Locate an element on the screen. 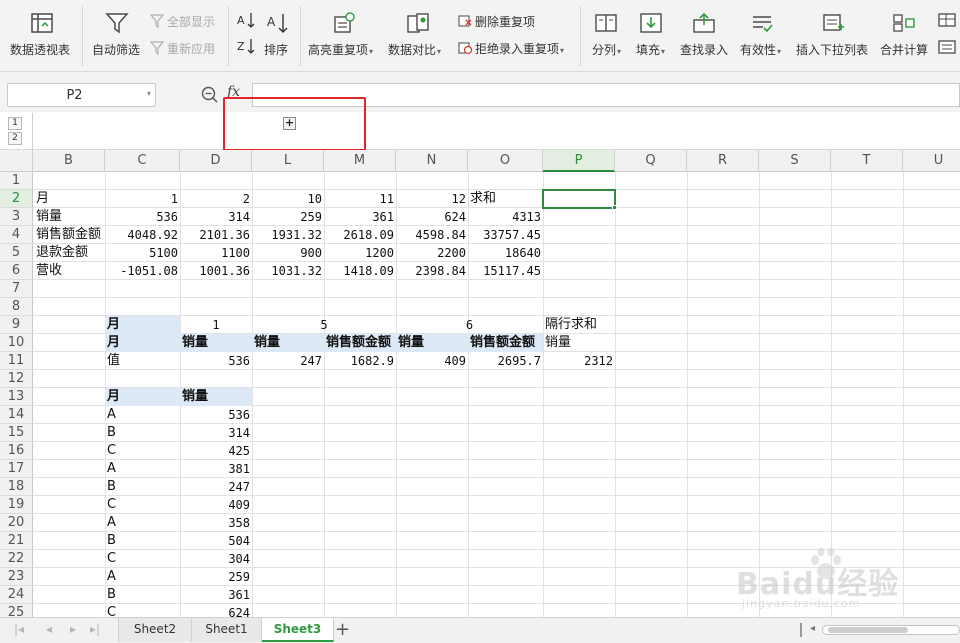 This screenshot has width=960, height=643. cell-C5: 5100 is located at coordinates (142, 253).